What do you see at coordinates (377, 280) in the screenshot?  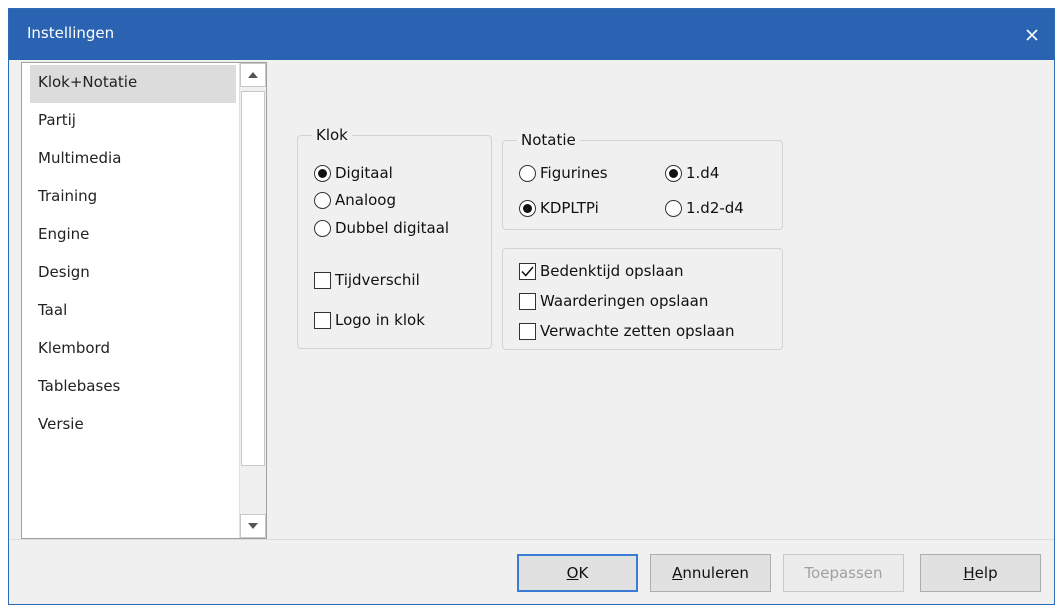 I see `checkbox-label: Tijdverschil` at bounding box center [377, 280].